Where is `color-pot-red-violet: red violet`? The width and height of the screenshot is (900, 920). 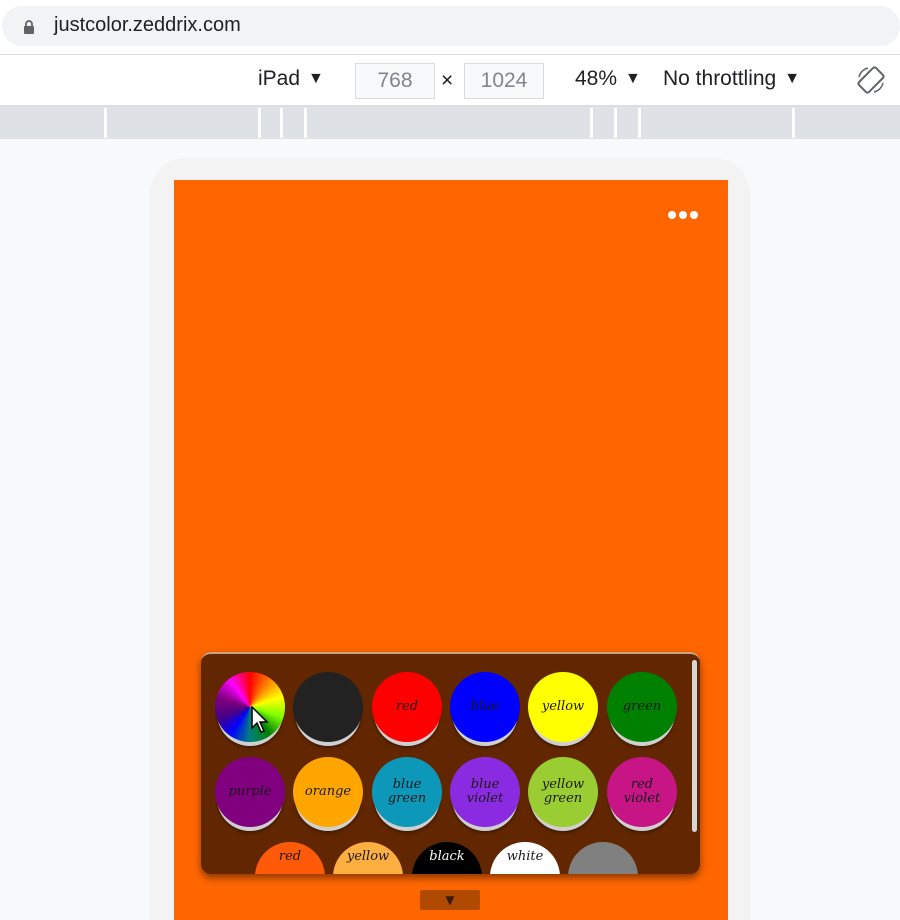
color-pot-red-violet: red violet is located at coordinates (642, 795).